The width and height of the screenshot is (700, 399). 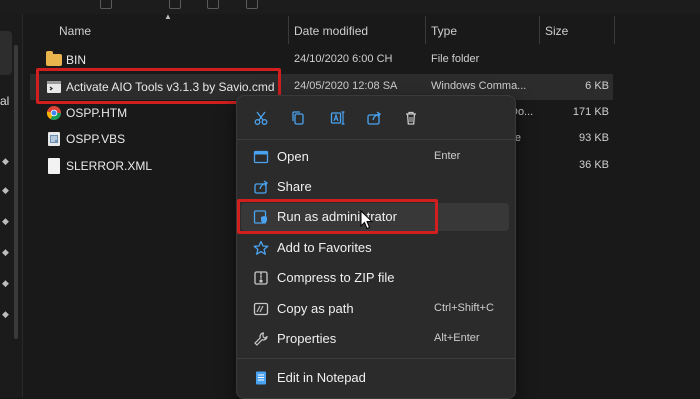 I want to click on navigation-pane: al ◆ ◆ ◆ ◆ ◆ ◆, so click(x=11, y=205).